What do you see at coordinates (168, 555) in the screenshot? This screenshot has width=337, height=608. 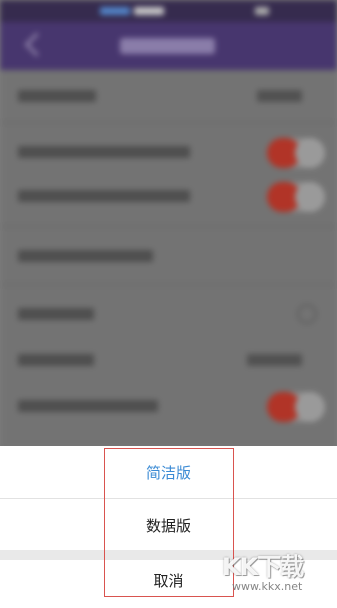 I see `action-sheet-separator` at bounding box center [168, 555].